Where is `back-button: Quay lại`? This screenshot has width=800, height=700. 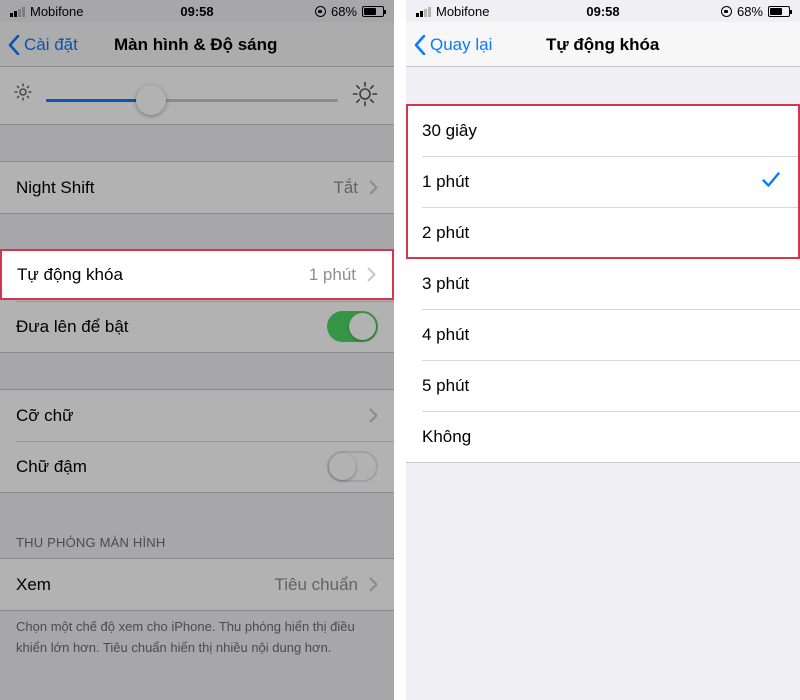 back-button: Quay lại is located at coordinates (453, 44).